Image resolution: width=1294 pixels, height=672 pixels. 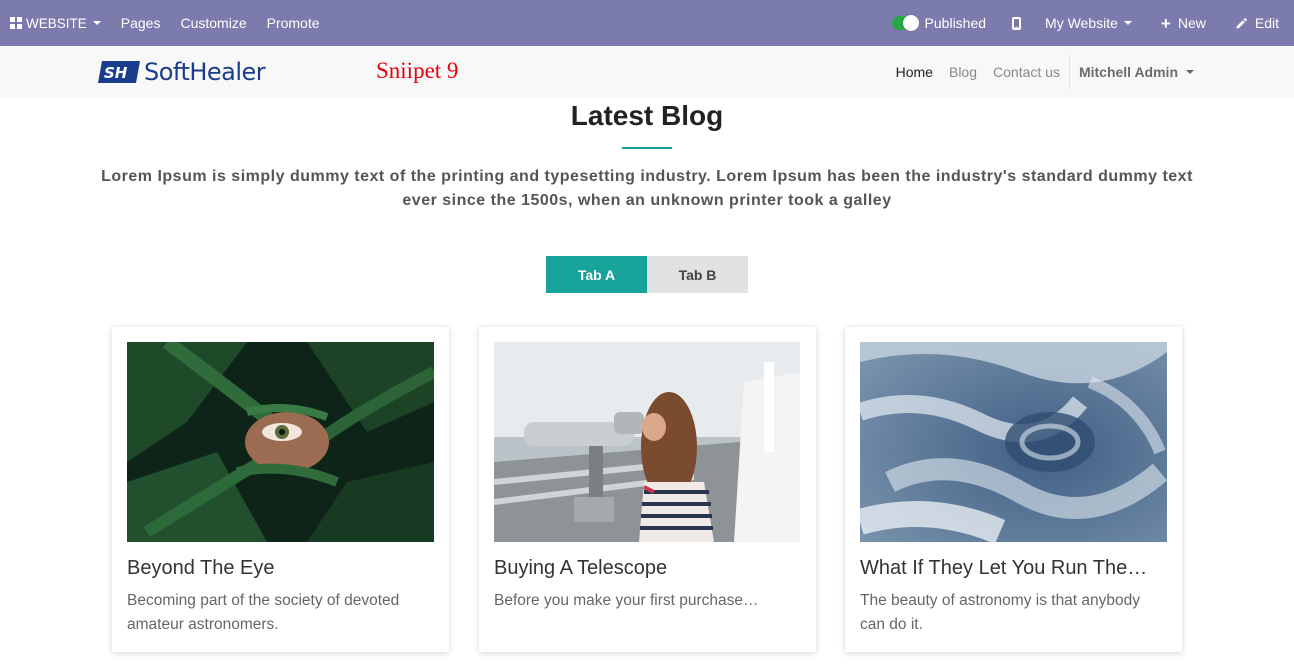 I want to click on nav-link-home: Home, so click(x=914, y=72).